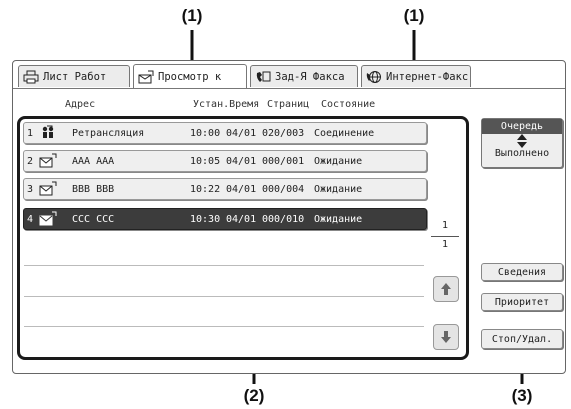 The image size is (571, 409). I want to click on job-name: Ретрансляция, so click(108, 133).